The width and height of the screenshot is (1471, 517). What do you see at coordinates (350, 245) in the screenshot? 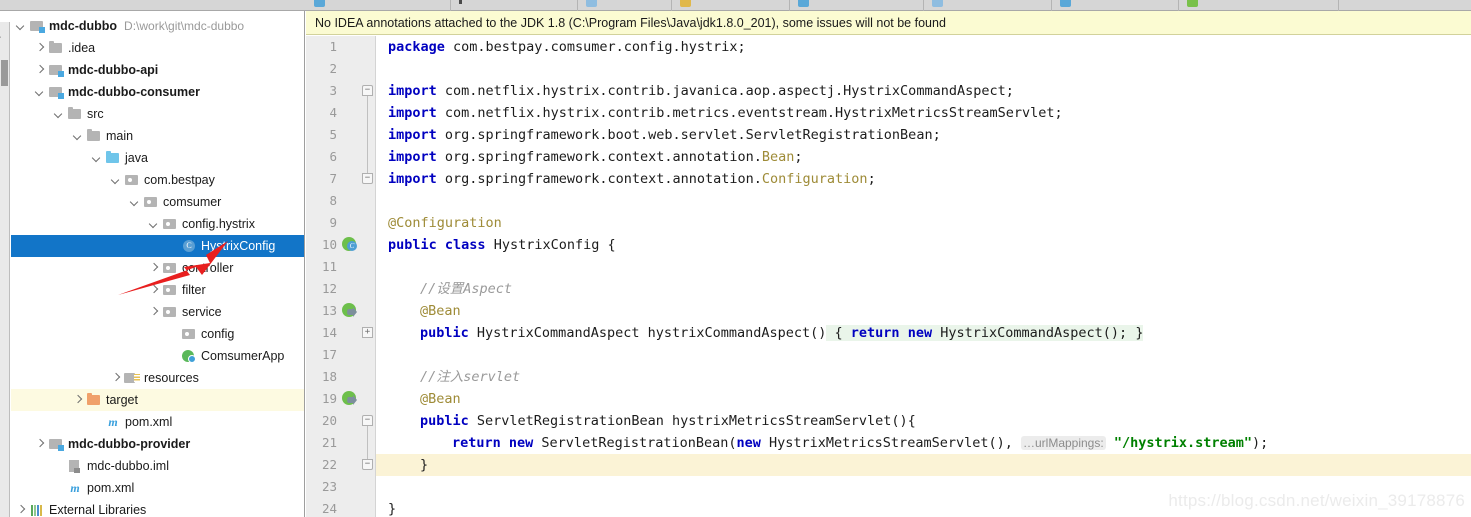
I see `spring-class-gutter-icon: C` at bounding box center [350, 245].